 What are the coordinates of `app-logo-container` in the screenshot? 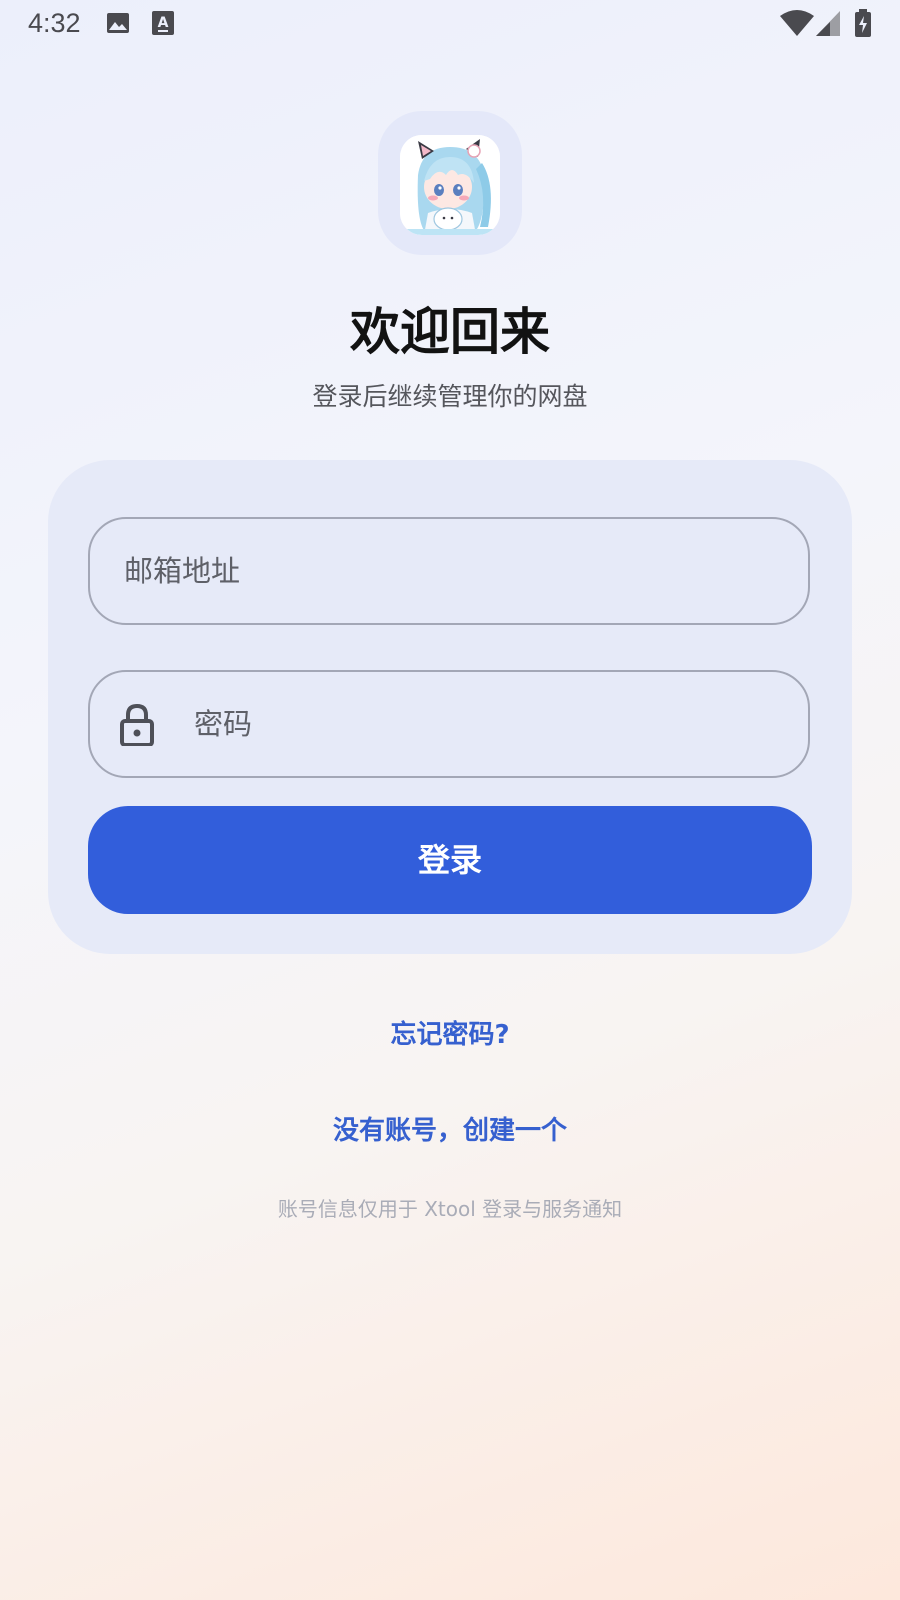 It's located at (450, 183).